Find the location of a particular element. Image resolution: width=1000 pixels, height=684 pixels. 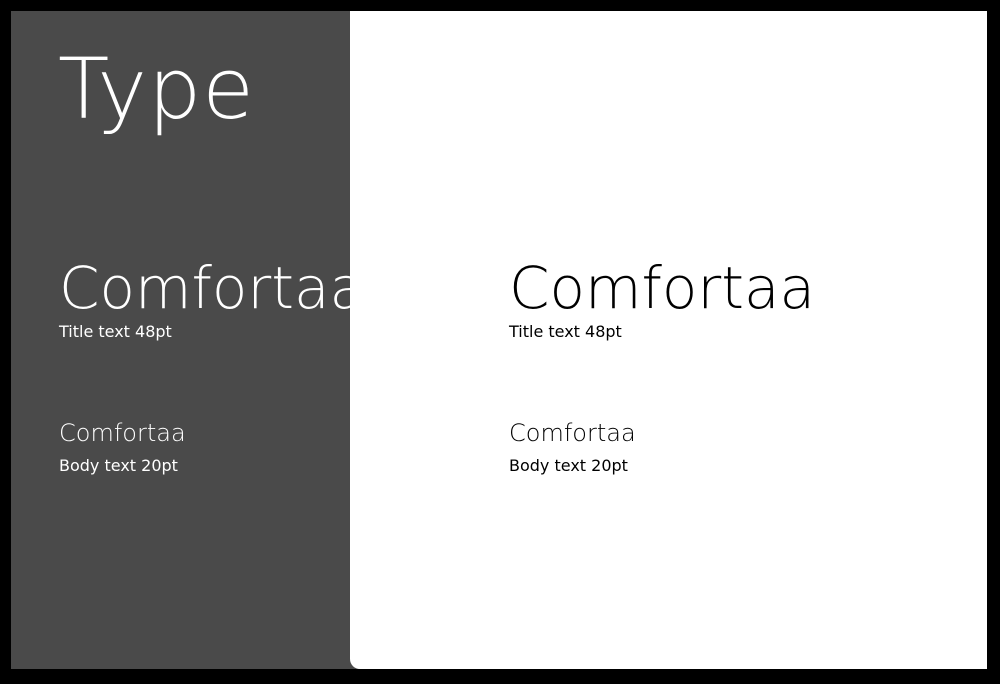

dark-title-sample: Comfortaa is located at coordinates (212, 288).